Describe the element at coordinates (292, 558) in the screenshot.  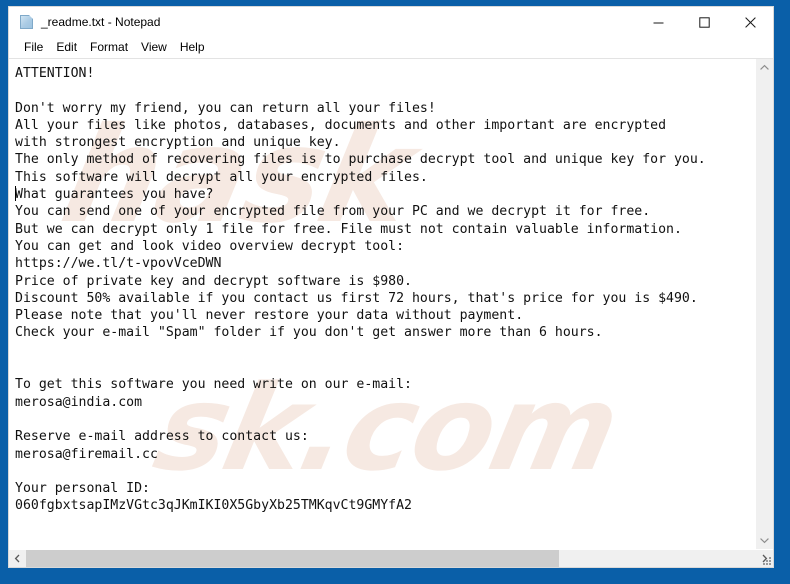
I see `horizontal-scroll-thumb` at that location.